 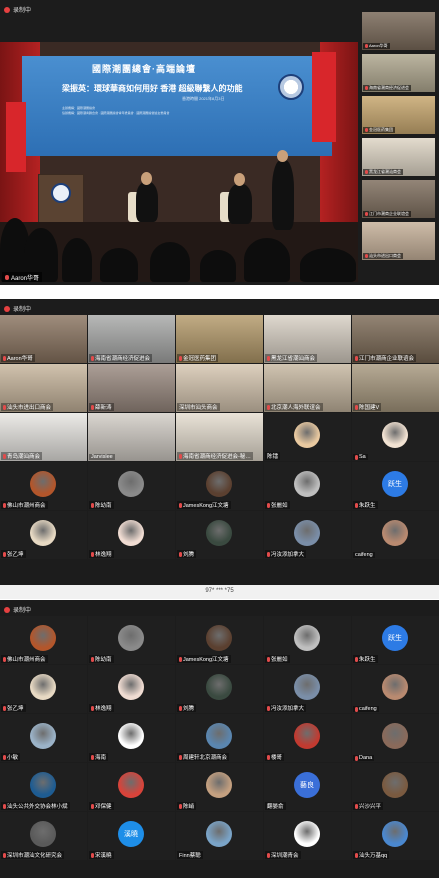 I want to click on participant-thumbnail: Aaron华哥, so click(x=398, y=31).